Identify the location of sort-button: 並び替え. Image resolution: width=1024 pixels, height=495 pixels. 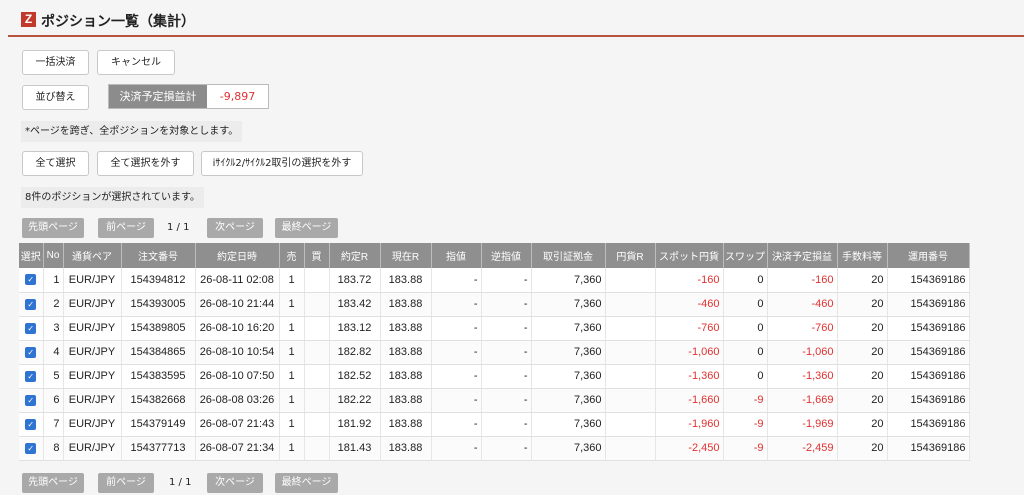
(55, 97).